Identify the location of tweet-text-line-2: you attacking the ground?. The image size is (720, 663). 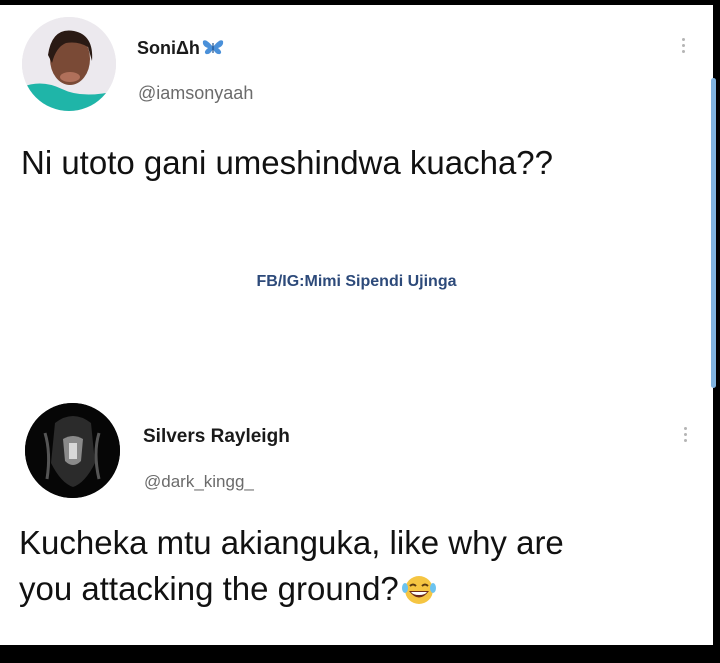
(291, 592).